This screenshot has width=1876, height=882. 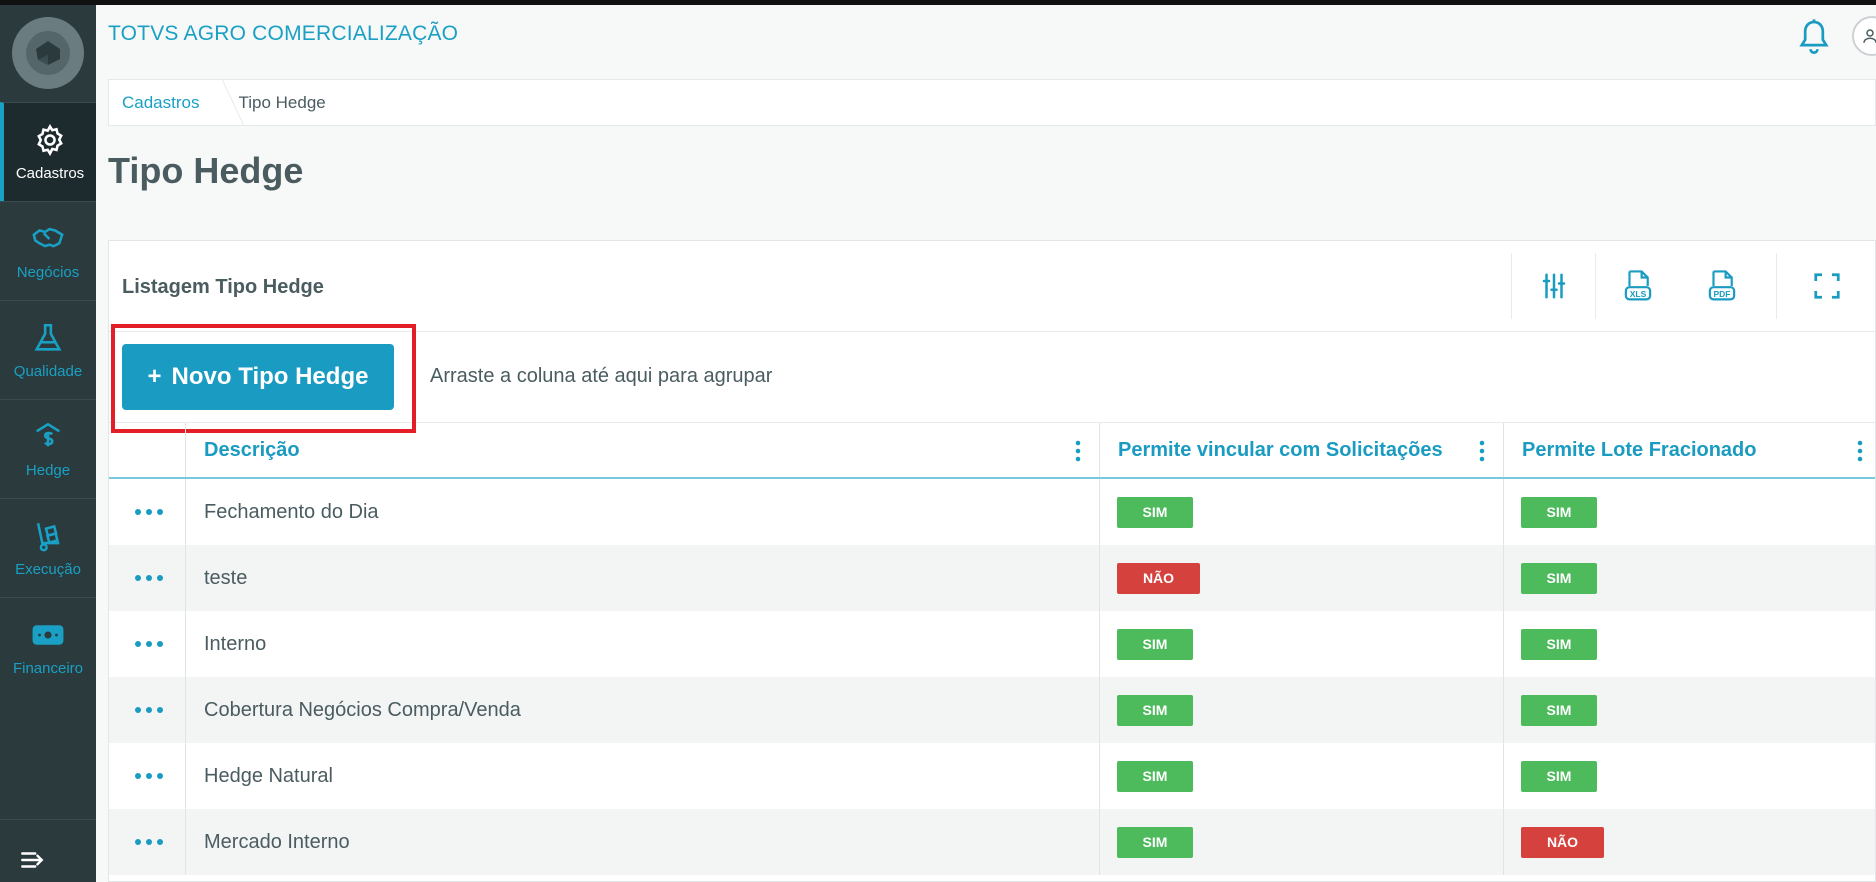 What do you see at coordinates (48, 434) in the screenshot?
I see `hedge-dollar-icon` at bounding box center [48, 434].